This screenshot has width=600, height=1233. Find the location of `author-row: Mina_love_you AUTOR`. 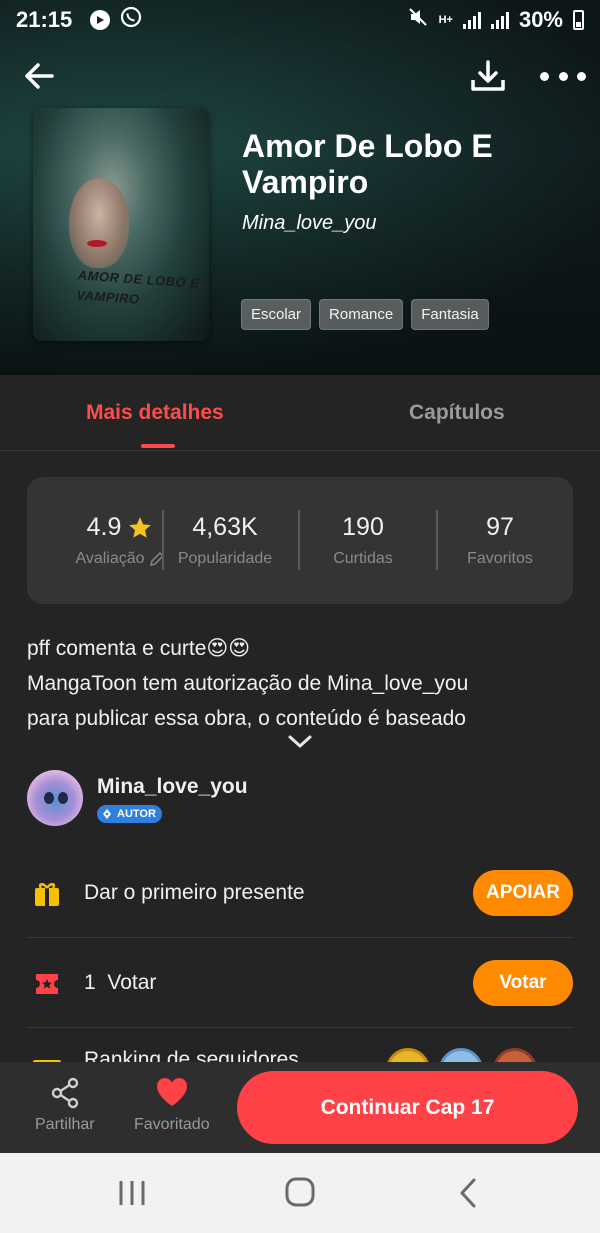

author-row: Mina_love_you AUTOR is located at coordinates (300, 800).